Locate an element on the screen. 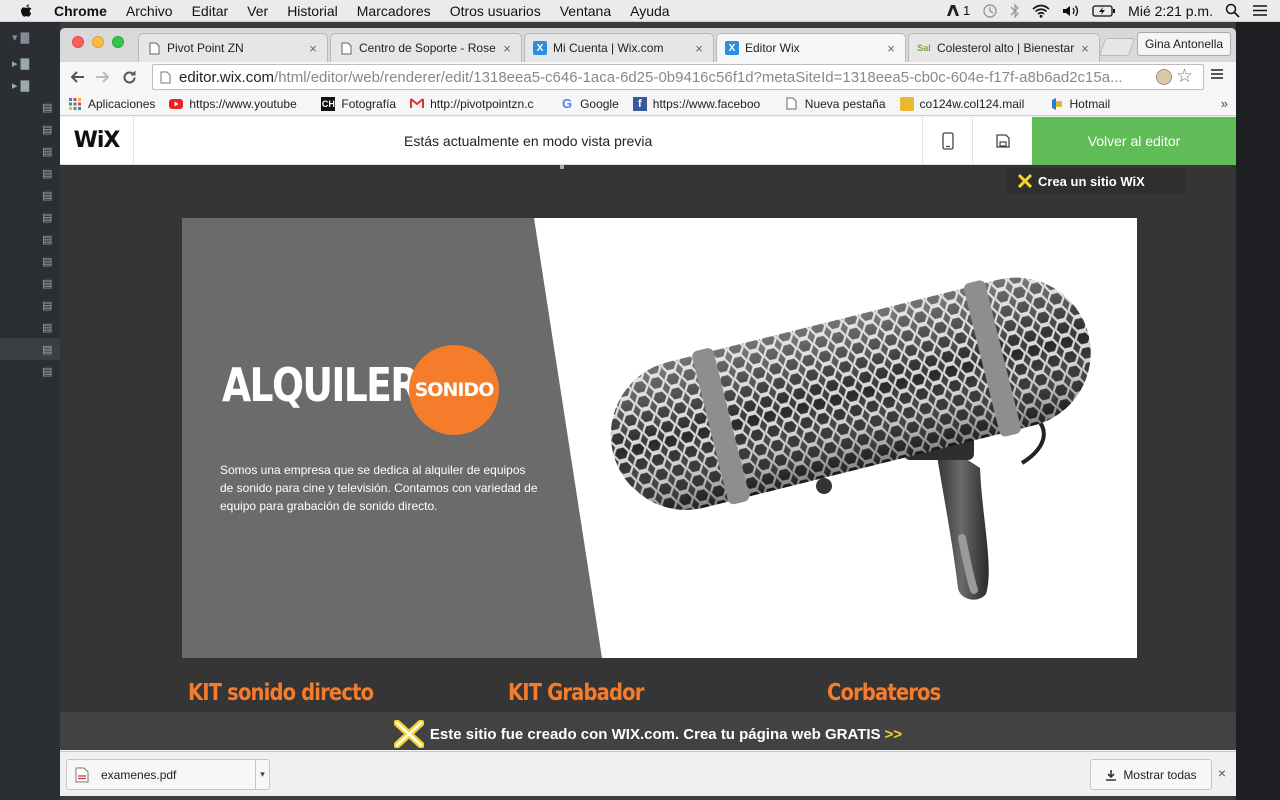 This screenshot has width=1280, height=800. forward-arrow-icon is located at coordinates (103, 77).